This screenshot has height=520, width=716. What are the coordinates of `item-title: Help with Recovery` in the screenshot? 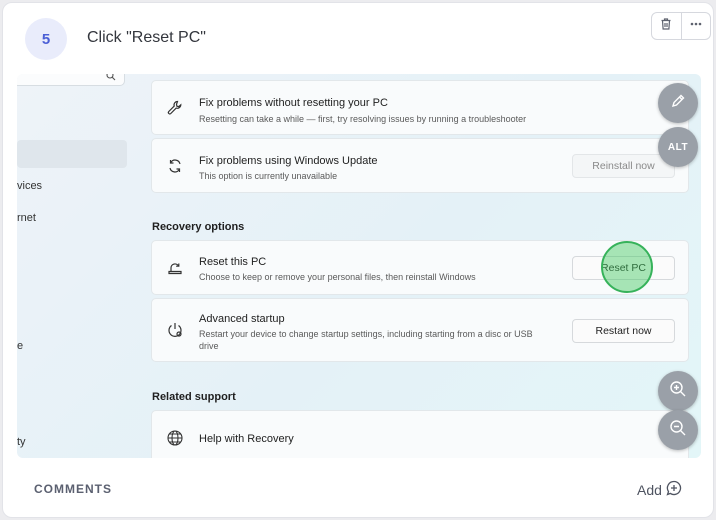 It's located at (246, 439).